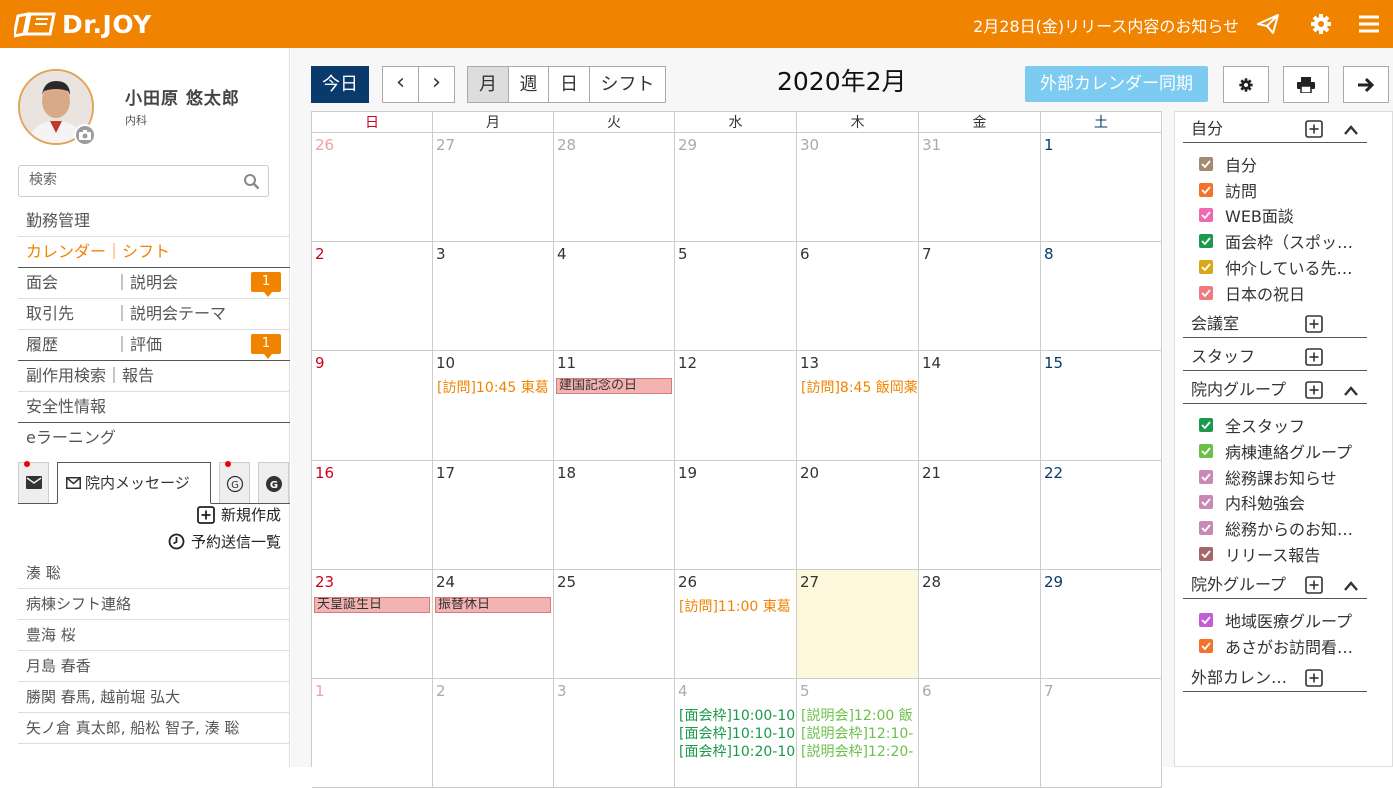  What do you see at coordinates (154, 314) in the screenshot?
I see `nav-clients-themes: 取引先 ｜説明会テーマ` at bounding box center [154, 314].